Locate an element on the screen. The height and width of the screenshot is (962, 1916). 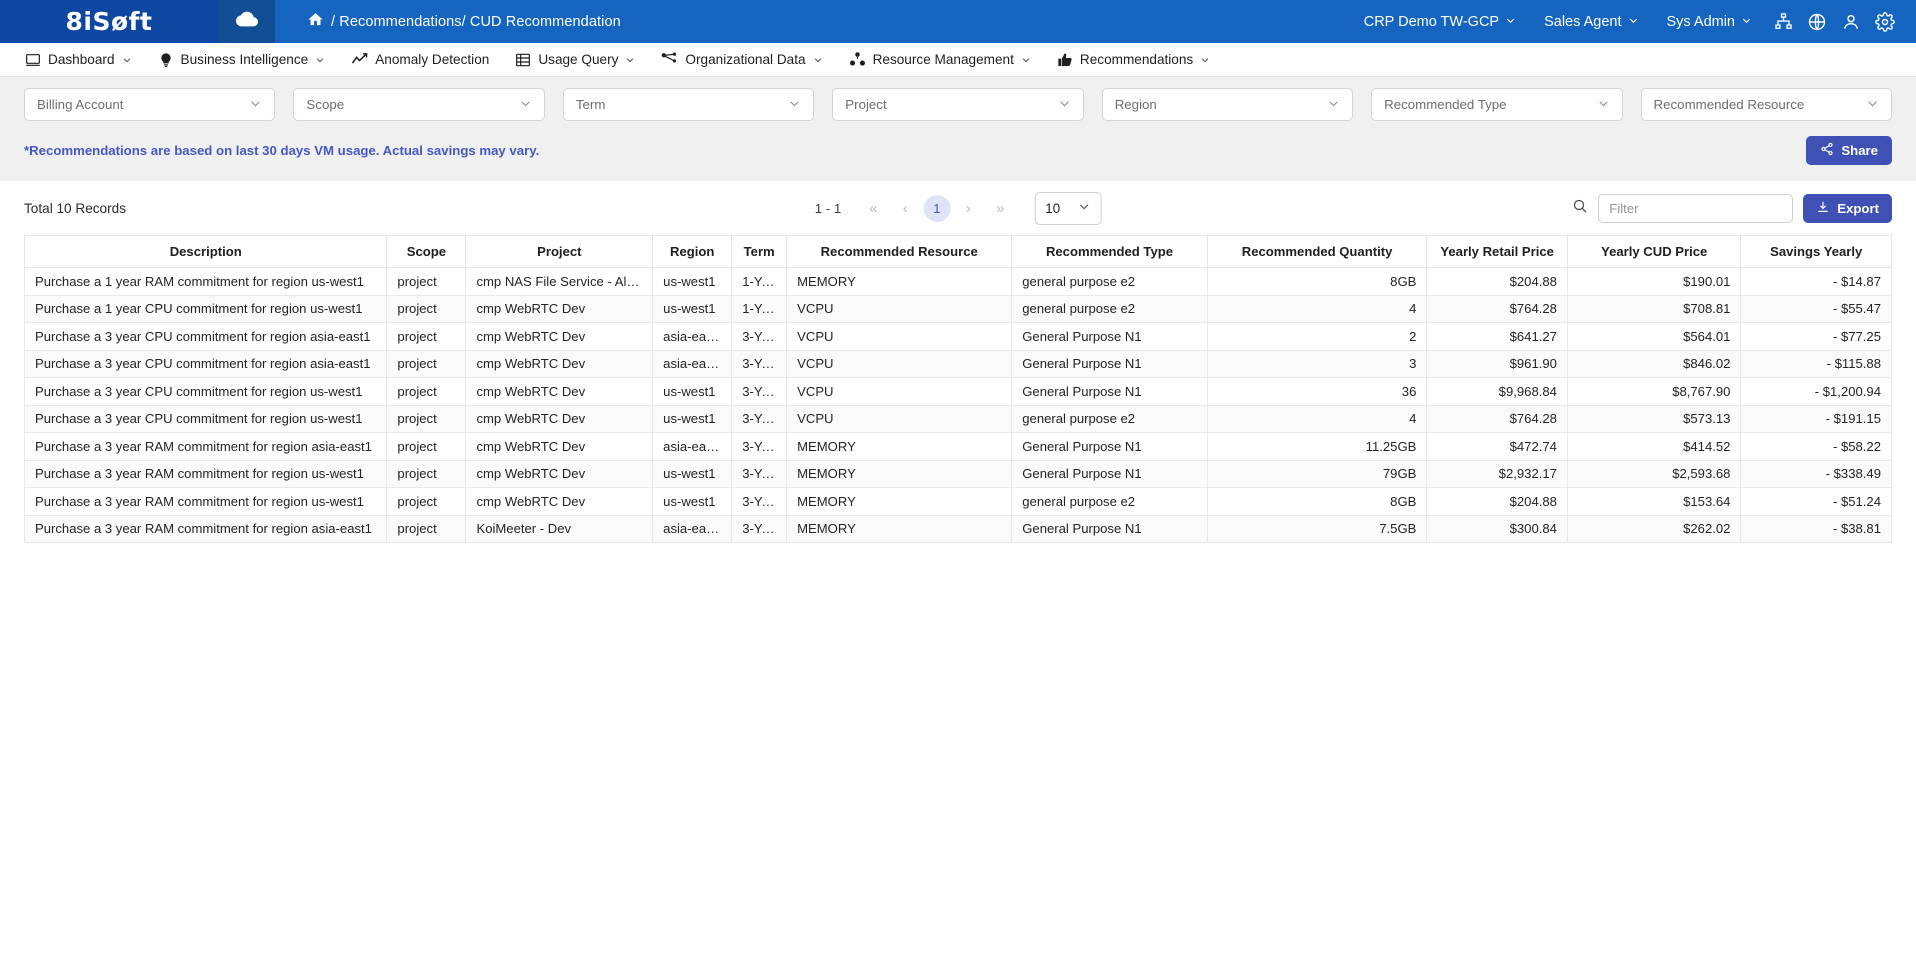
cell-yearly-cud-price: $573.13 is located at coordinates (1654, 418).